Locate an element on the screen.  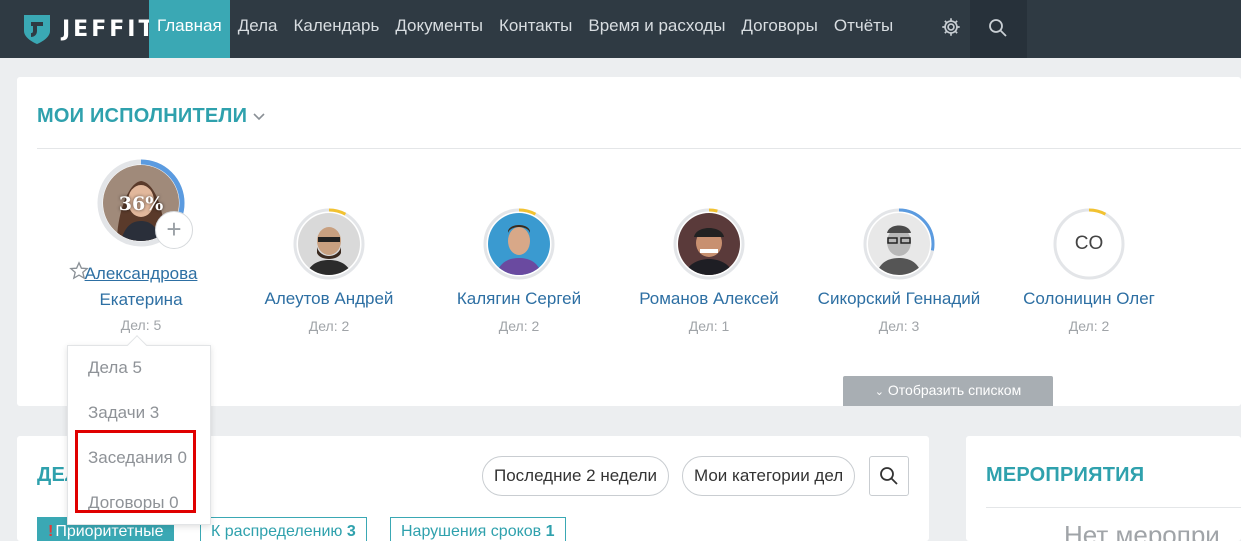
dropdown-item-tasks: Задачи 3 is located at coordinates (123, 413).